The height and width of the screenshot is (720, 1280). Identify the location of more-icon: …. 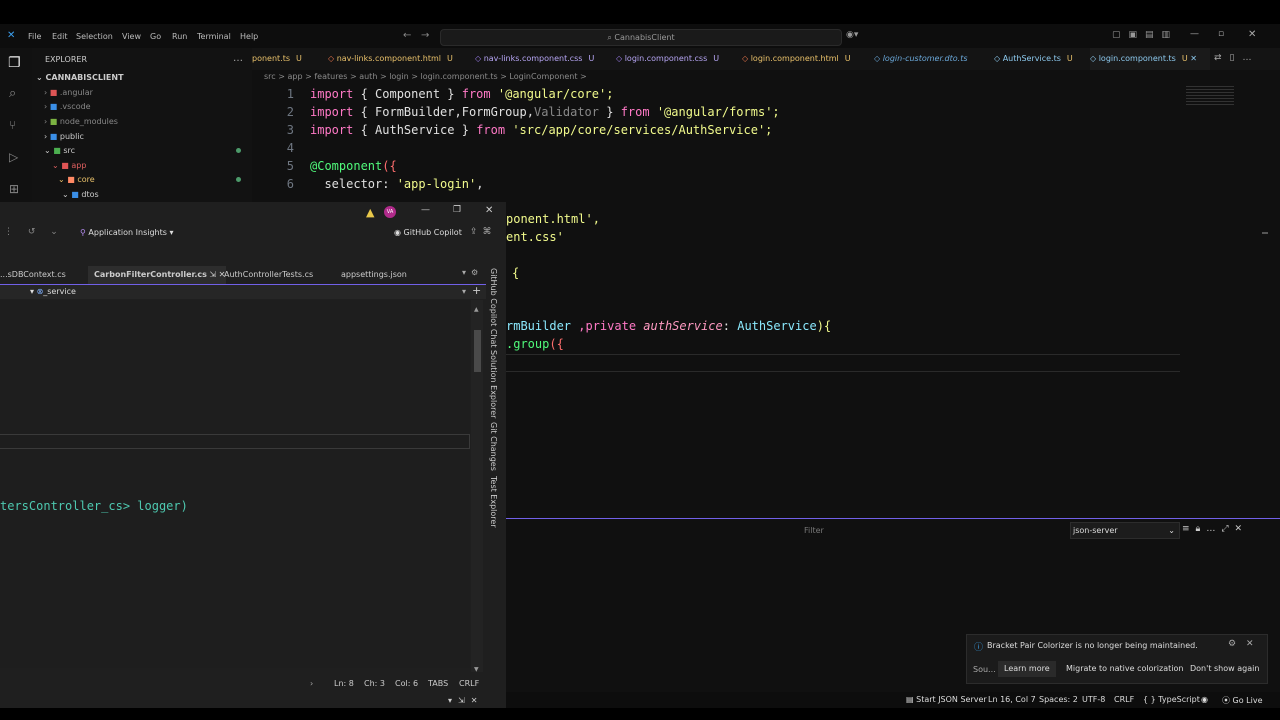
(238, 58).